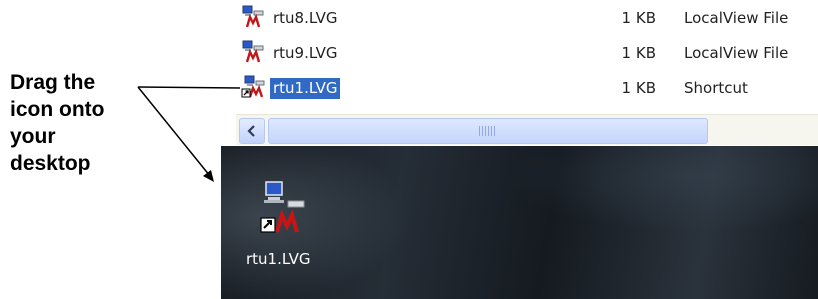  Describe the element at coordinates (716, 88) in the screenshot. I see `file-type: Shortcut` at that location.